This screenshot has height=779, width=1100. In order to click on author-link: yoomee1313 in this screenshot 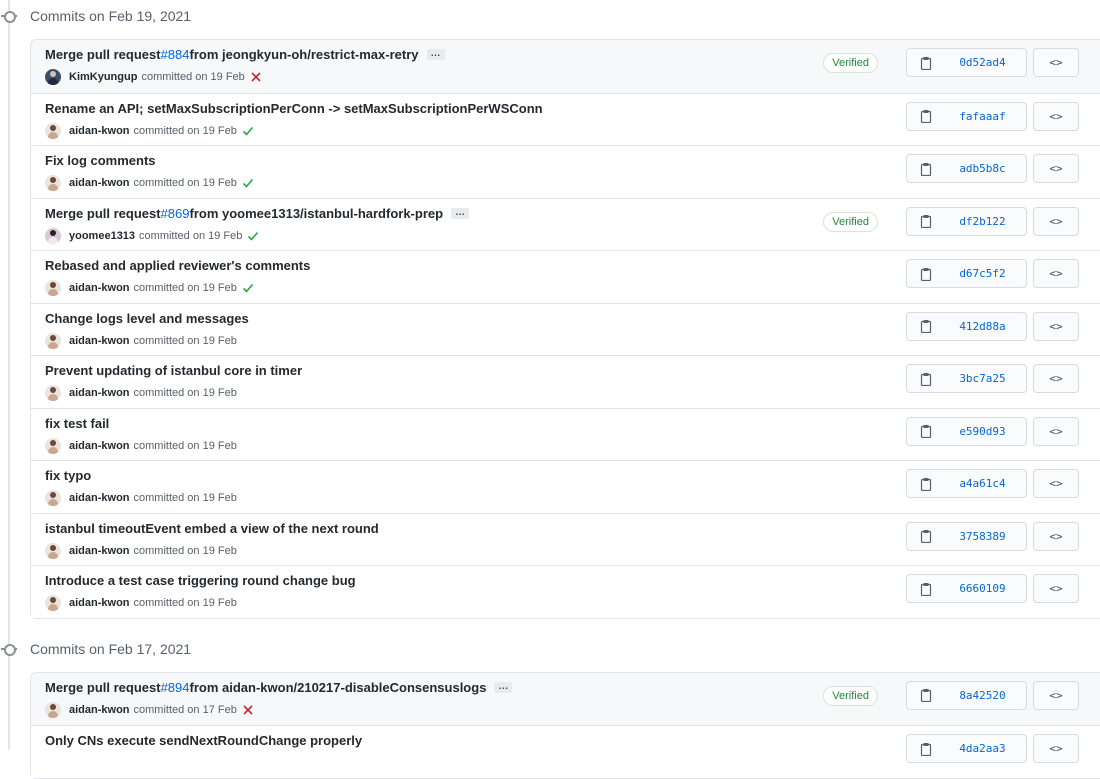, I will do `click(102, 236)`.